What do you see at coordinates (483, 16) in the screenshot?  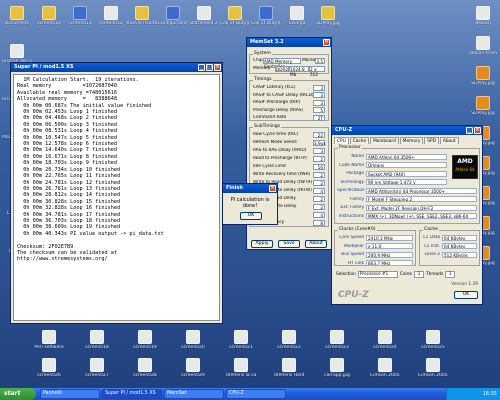 I see `desktop-icon: debian` at bounding box center [483, 16].